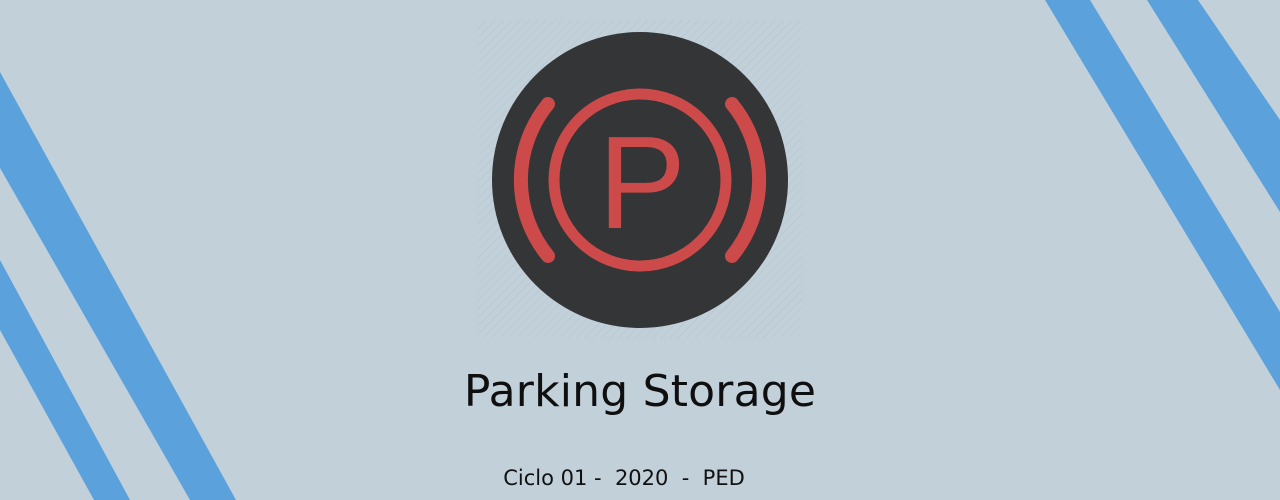 The image size is (1280, 500). I want to click on parking-letter: P, so click(642, 182).